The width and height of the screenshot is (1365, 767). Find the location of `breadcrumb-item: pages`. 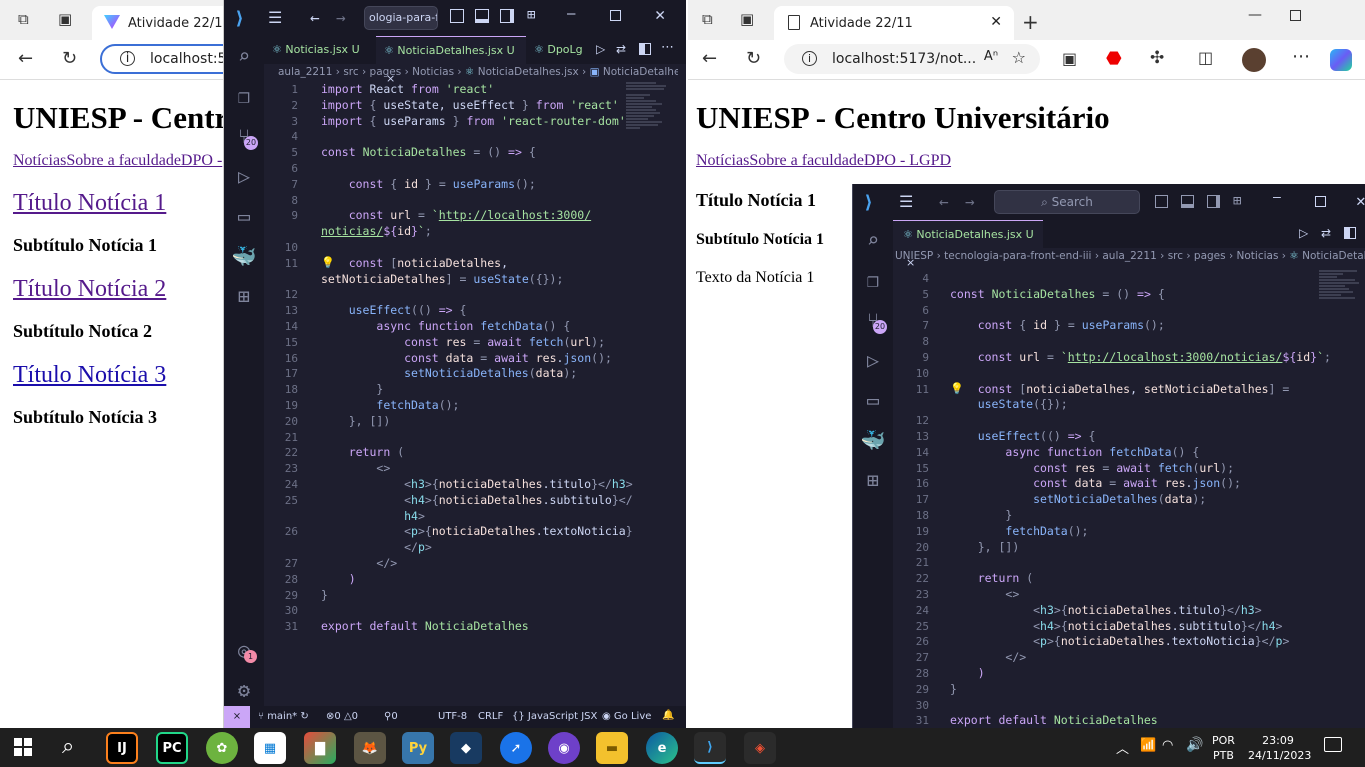

breadcrumb-item: pages is located at coordinates (386, 72).